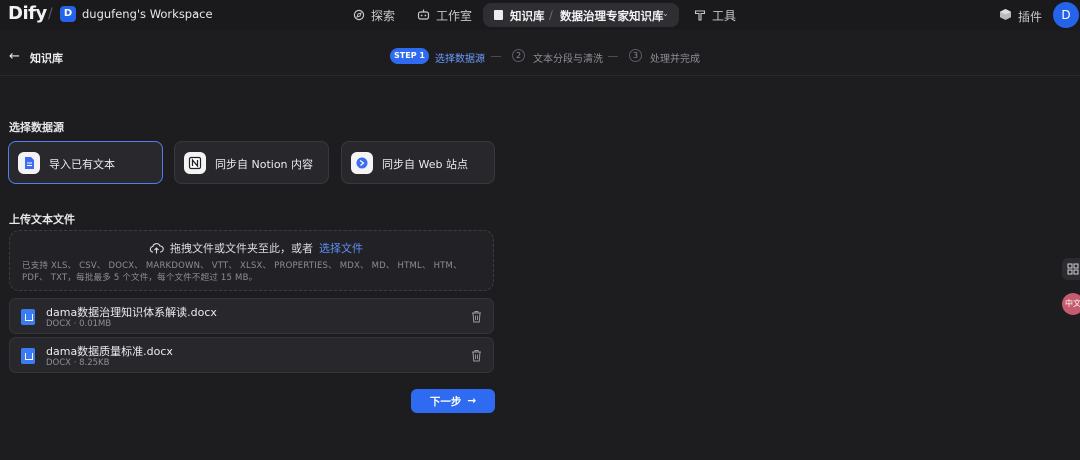 This screenshot has width=1080, height=460. Describe the element at coordinates (1030, 16) in the screenshot. I see `nav-plugins-label: 插件` at that location.